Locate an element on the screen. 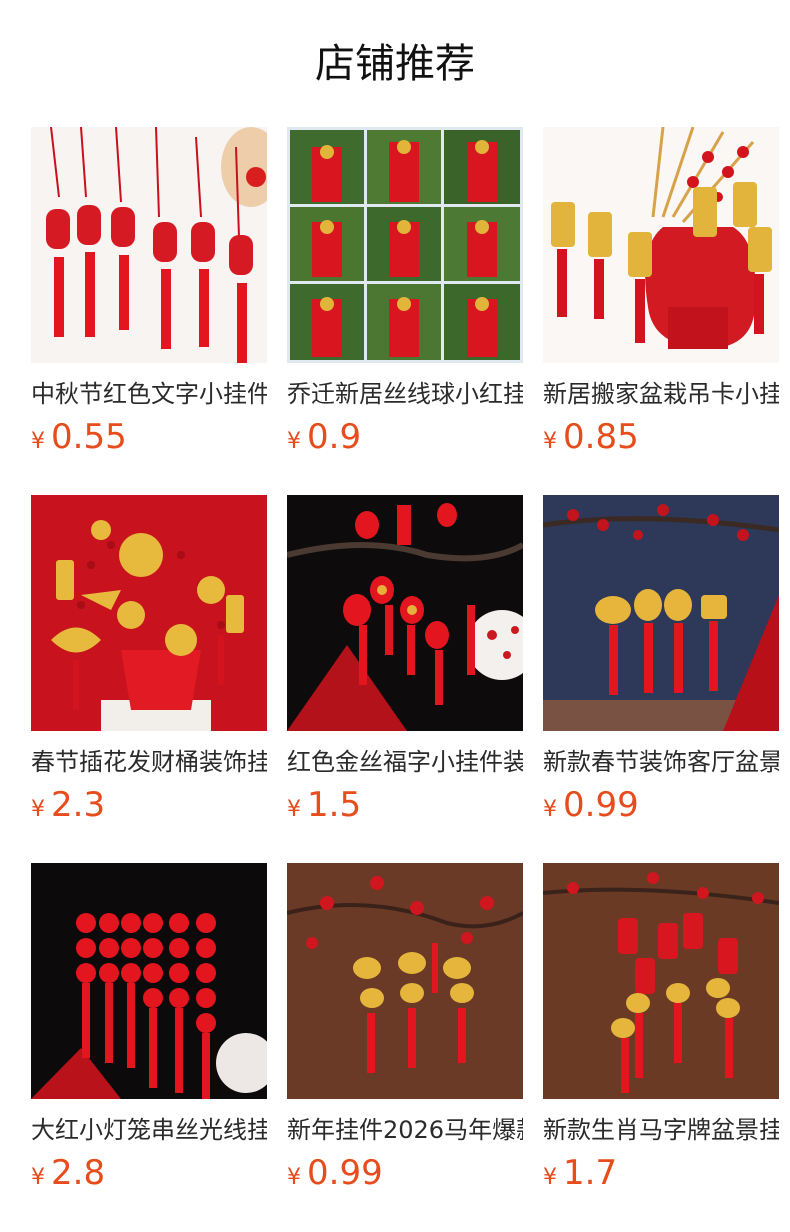 The height and width of the screenshot is (1232, 790). product-name: 新款生肖马字牌盆景挂件 is located at coordinates (661, 1130).